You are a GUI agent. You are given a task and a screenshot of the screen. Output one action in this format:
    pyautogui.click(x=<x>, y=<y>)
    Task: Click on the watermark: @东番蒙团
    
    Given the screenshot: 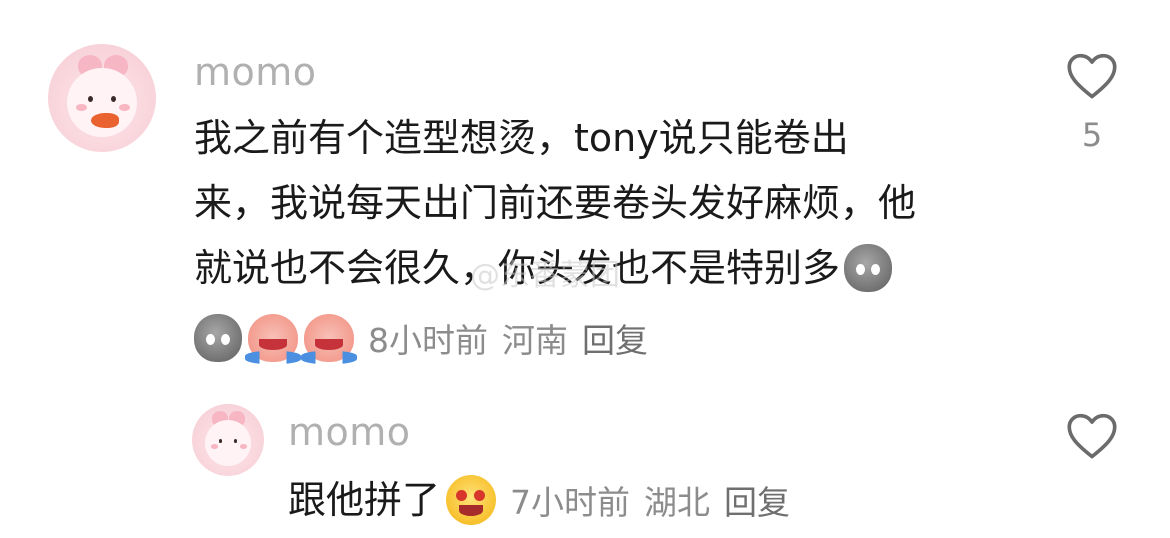 What is the action you would take?
    pyautogui.click(x=545, y=275)
    